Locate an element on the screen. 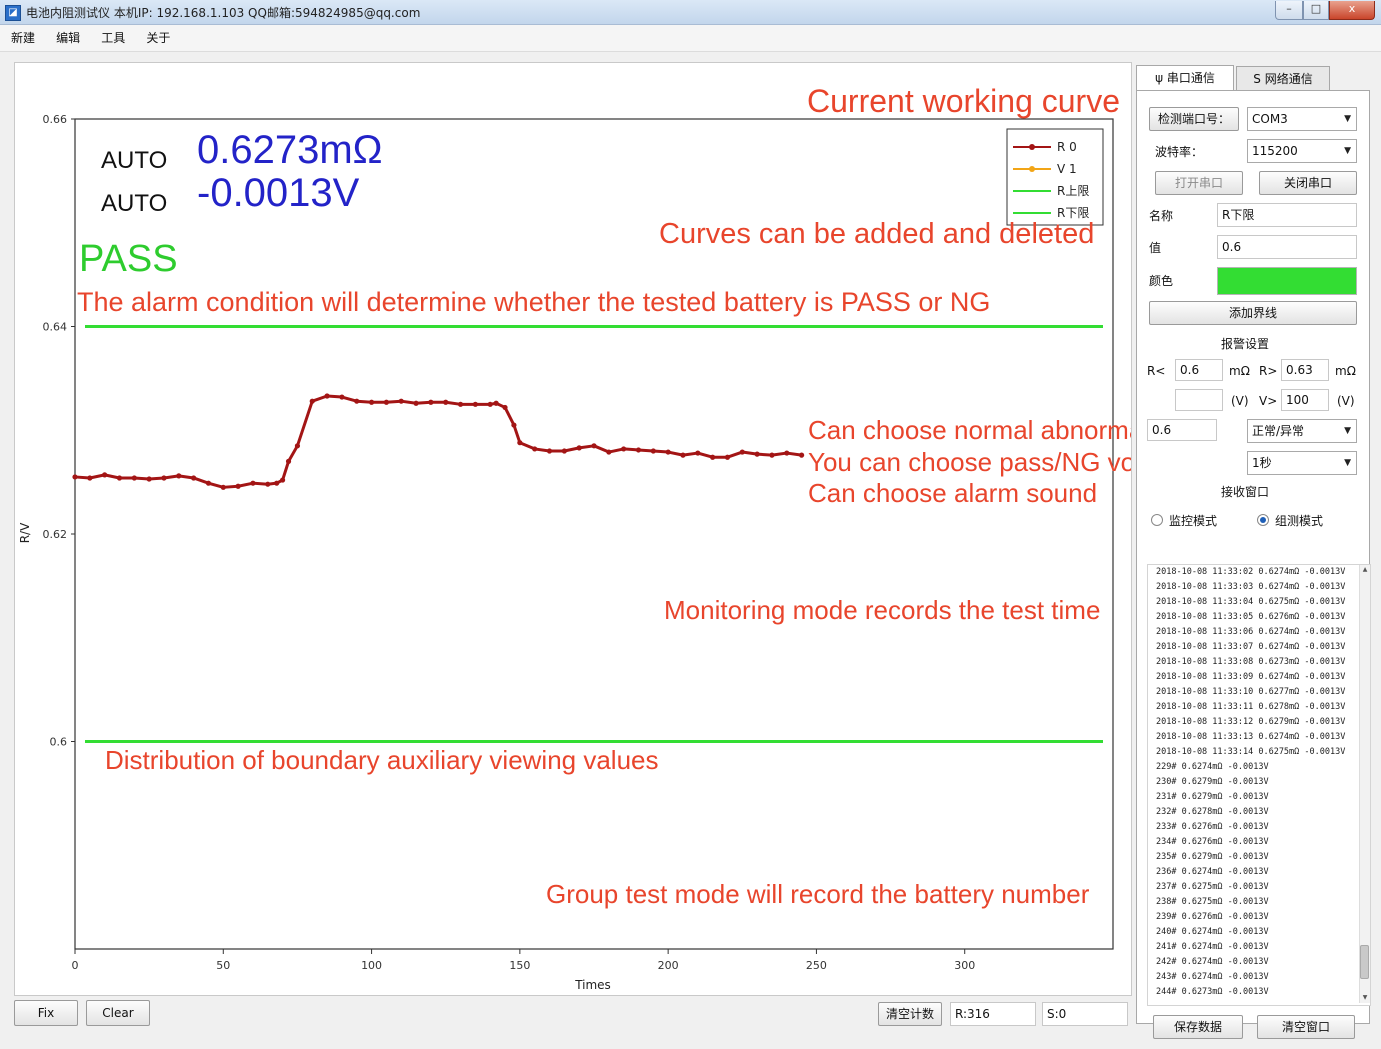  annotation-monitoring-mode: Monitoring mode records the test time is located at coordinates (882, 610).